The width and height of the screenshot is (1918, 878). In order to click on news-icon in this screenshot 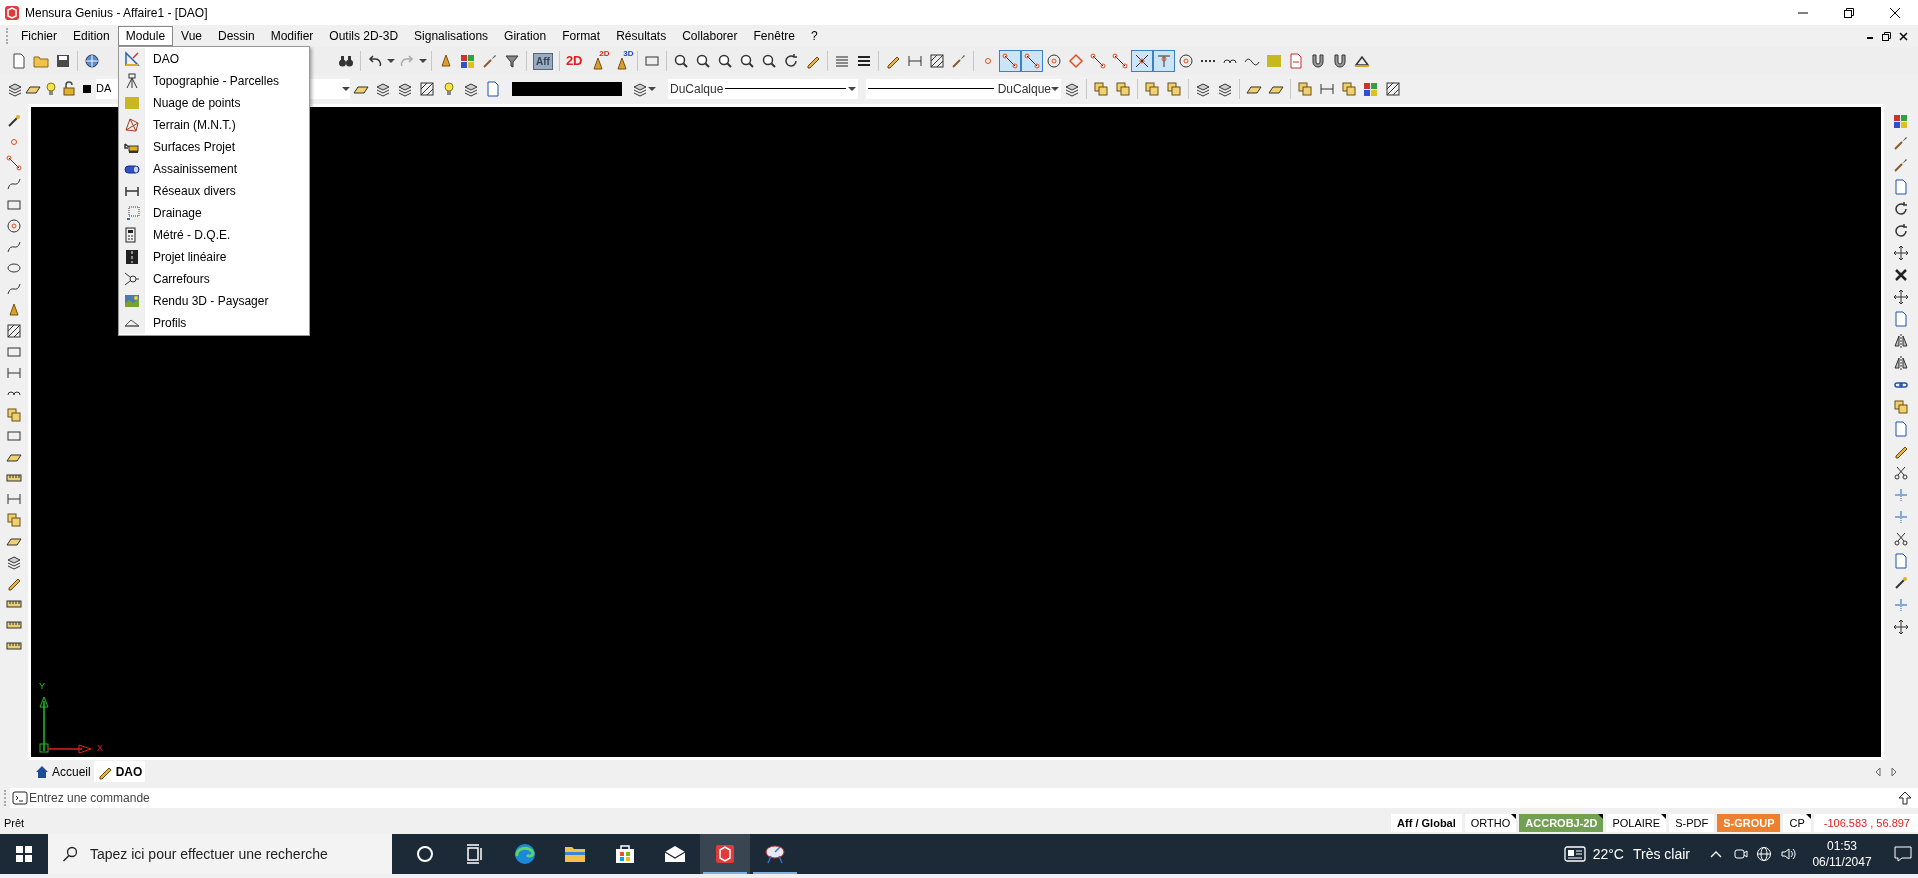, I will do `click(1574, 854)`.